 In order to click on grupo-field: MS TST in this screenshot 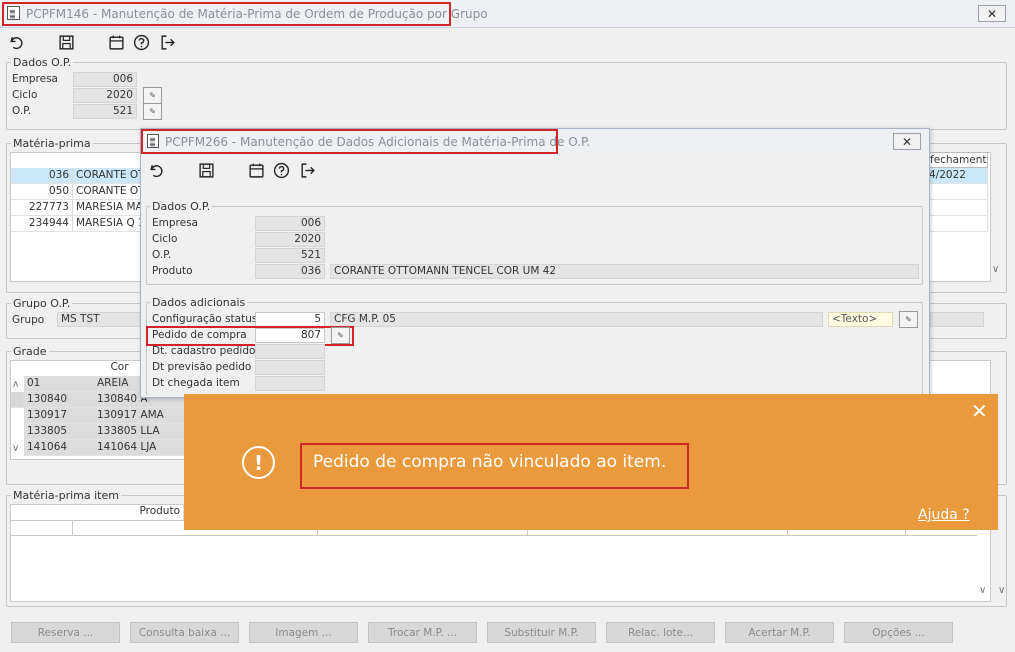, I will do `click(99, 319)`.